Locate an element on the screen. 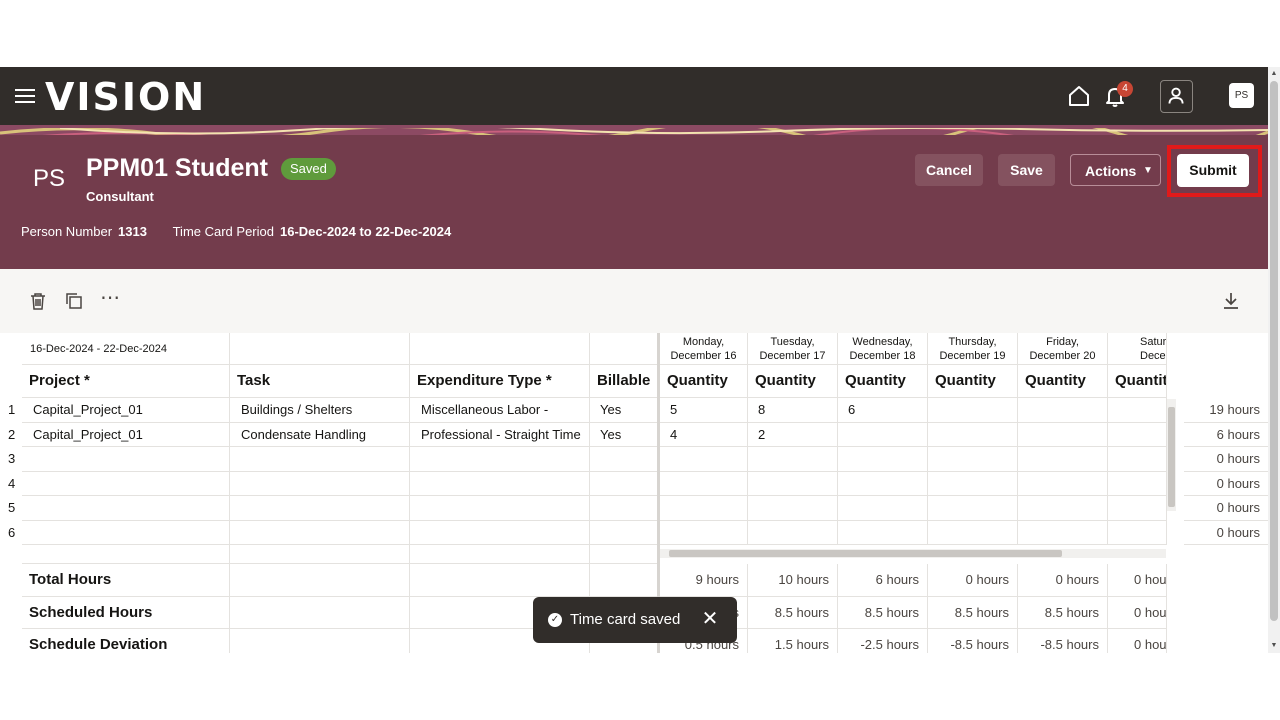 This screenshot has height=720, width=1280. task-cell: Buildings / Shelters is located at coordinates (320, 410).